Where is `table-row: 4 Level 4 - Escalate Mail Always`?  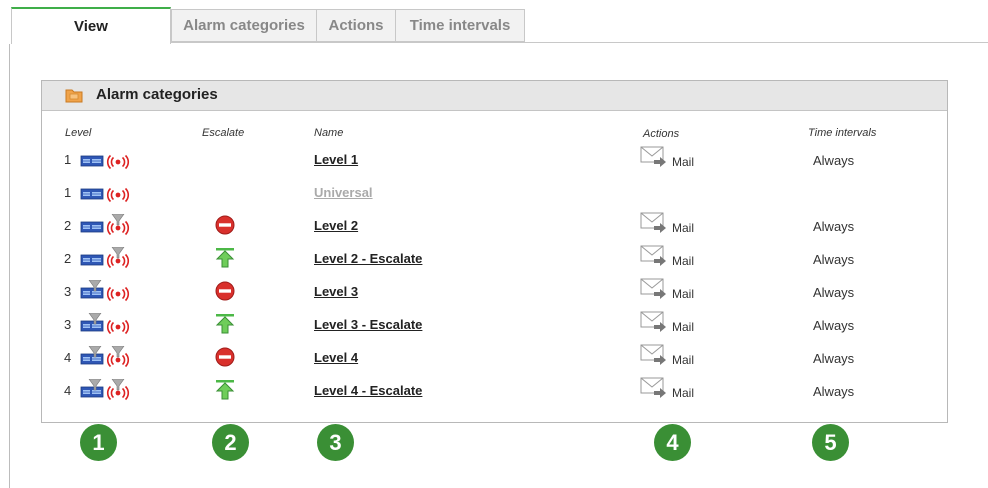
table-row: 4 Level 4 - Escalate Mail Always is located at coordinates (494, 391).